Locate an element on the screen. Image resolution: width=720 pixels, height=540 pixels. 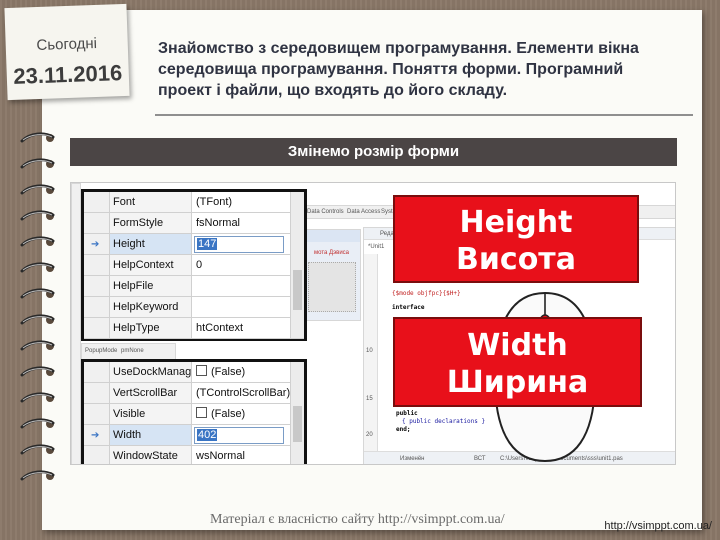
selected-row-arrow-icon: ➔ is located at coordinates (95, 435).